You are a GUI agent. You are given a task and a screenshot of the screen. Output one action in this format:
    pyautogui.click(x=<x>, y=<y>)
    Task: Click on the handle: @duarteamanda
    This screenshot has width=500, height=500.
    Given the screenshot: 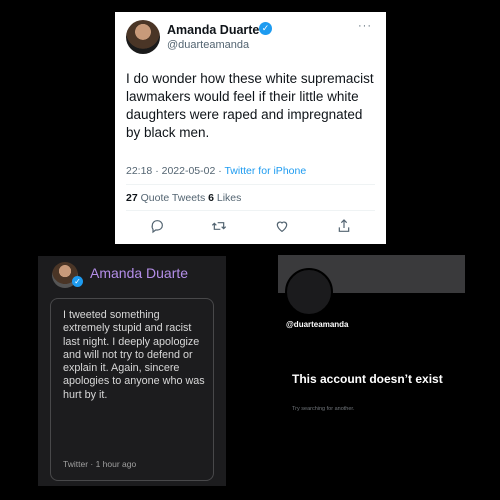 What is the action you would take?
    pyautogui.click(x=208, y=45)
    